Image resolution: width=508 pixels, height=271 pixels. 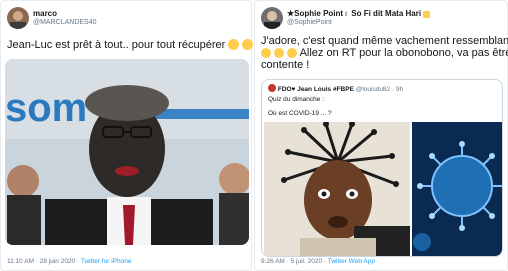 What do you see at coordinates (296, 99) in the screenshot?
I see `quoted-text-line-1: Quiz du dimanche :` at bounding box center [296, 99].